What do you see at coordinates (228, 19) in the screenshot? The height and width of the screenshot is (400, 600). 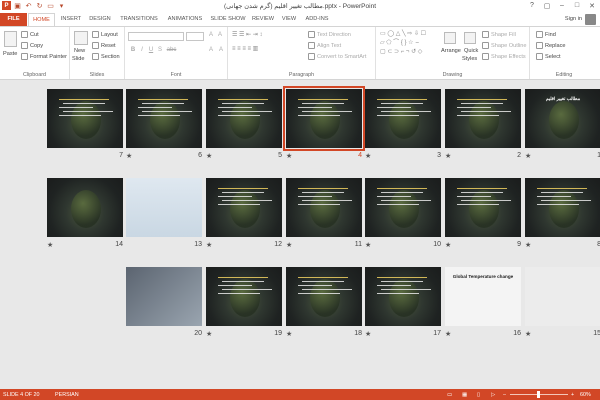 I see `tab-slide-show: SLIDE SHOW` at bounding box center [228, 19].